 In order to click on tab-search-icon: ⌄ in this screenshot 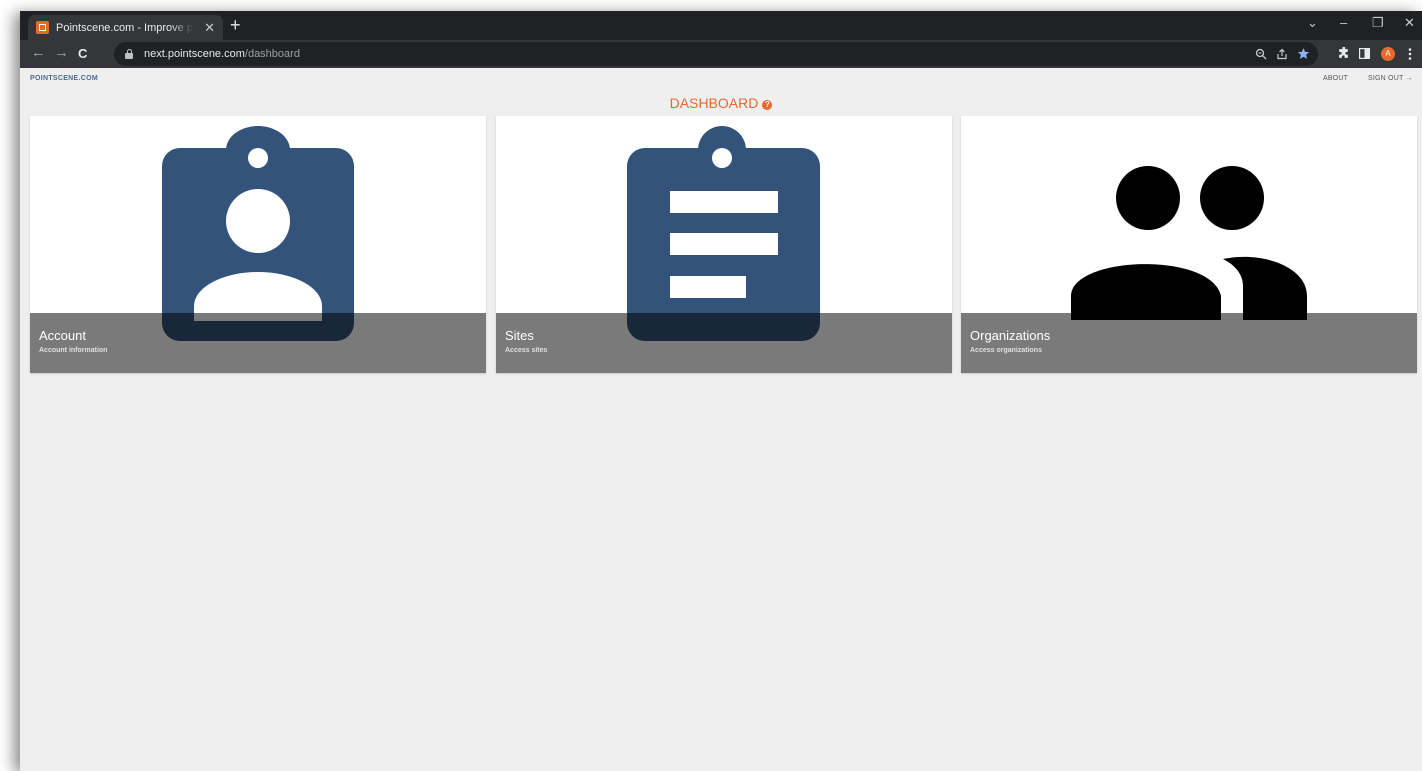, I will do `click(1312, 23)`.